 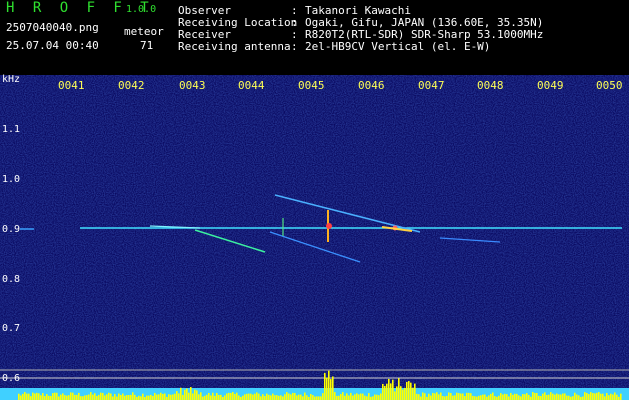 I want to click on x-tick-label: 0049, so click(x=550, y=85).